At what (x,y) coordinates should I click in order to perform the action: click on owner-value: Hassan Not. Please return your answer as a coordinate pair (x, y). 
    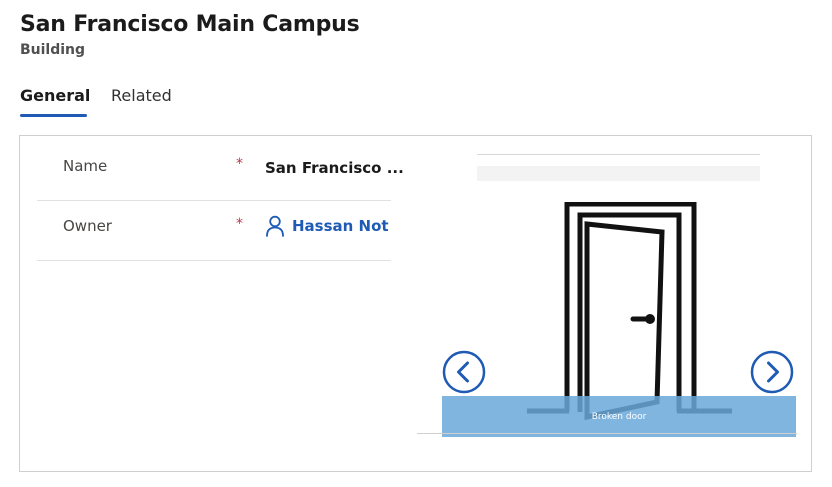
    Looking at the image, I should click on (340, 226).